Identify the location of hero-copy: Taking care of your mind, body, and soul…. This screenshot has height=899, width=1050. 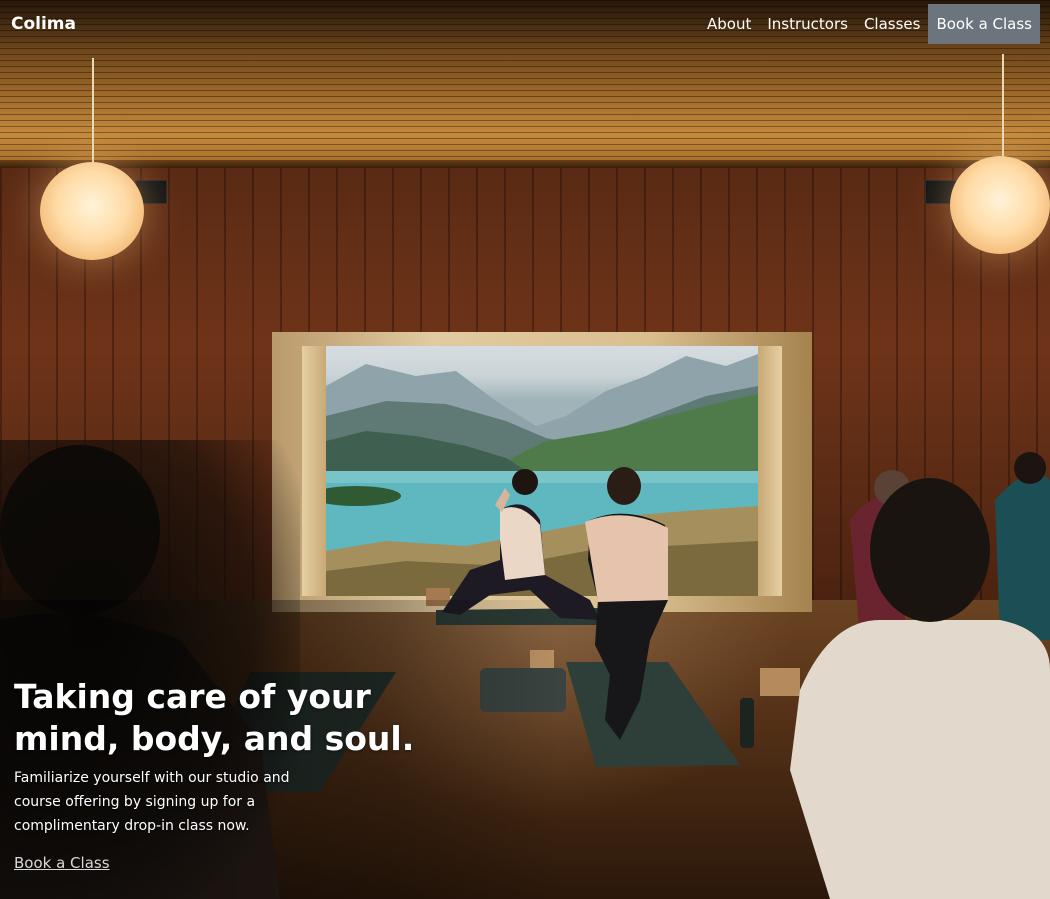
(224, 774).